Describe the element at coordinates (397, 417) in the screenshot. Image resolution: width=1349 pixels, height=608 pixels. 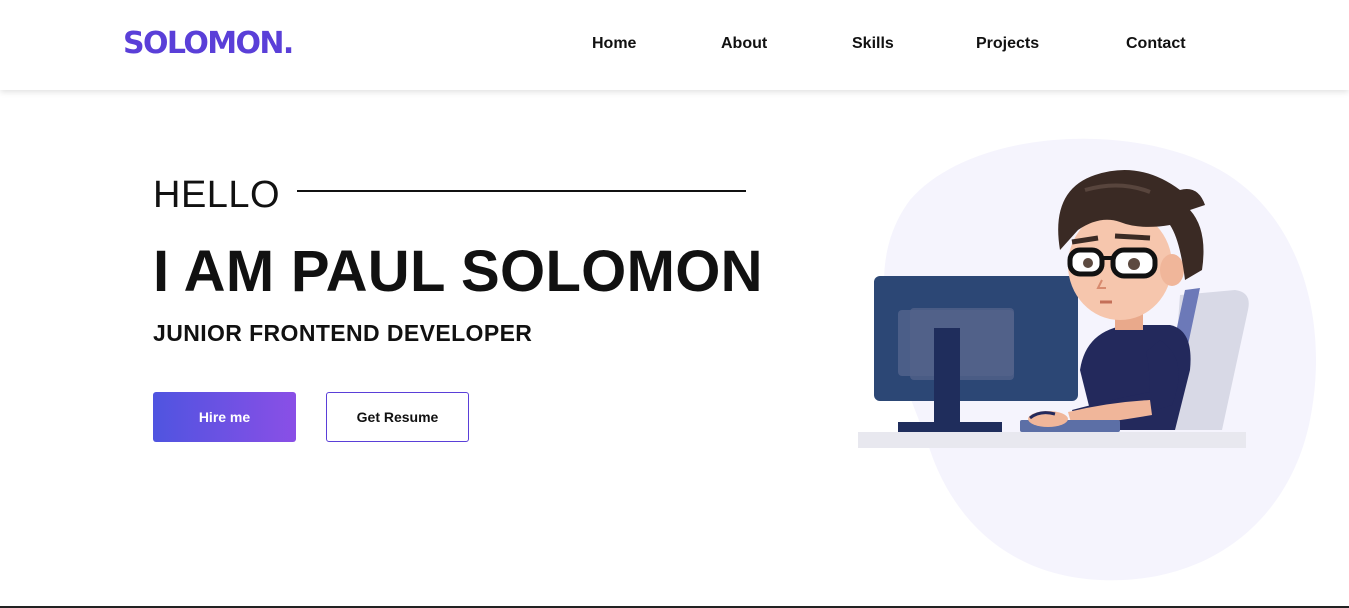
I see `get-resume-button: Get Resume` at that location.